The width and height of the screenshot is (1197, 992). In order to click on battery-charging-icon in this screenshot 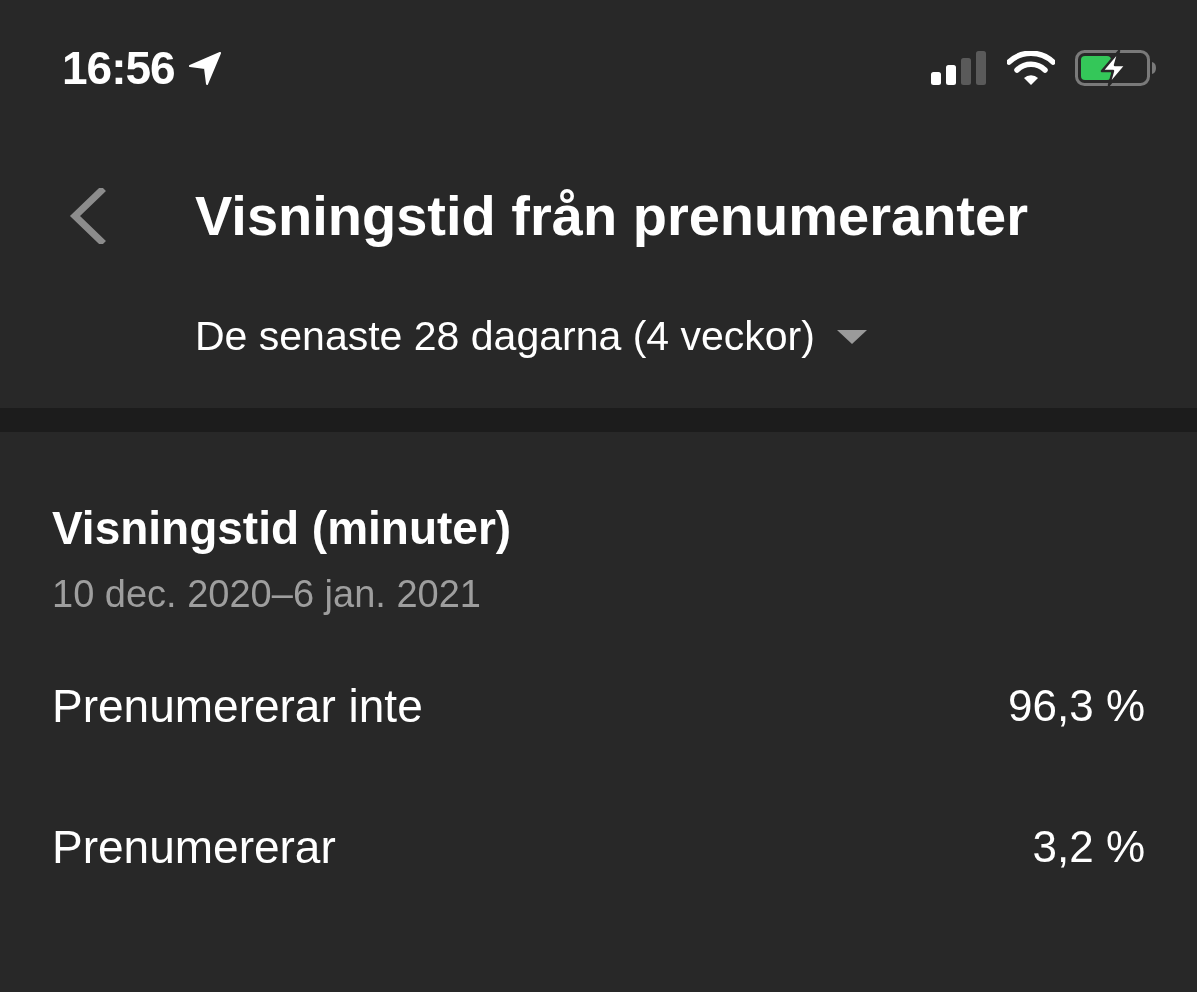, I will do `click(1116, 68)`.